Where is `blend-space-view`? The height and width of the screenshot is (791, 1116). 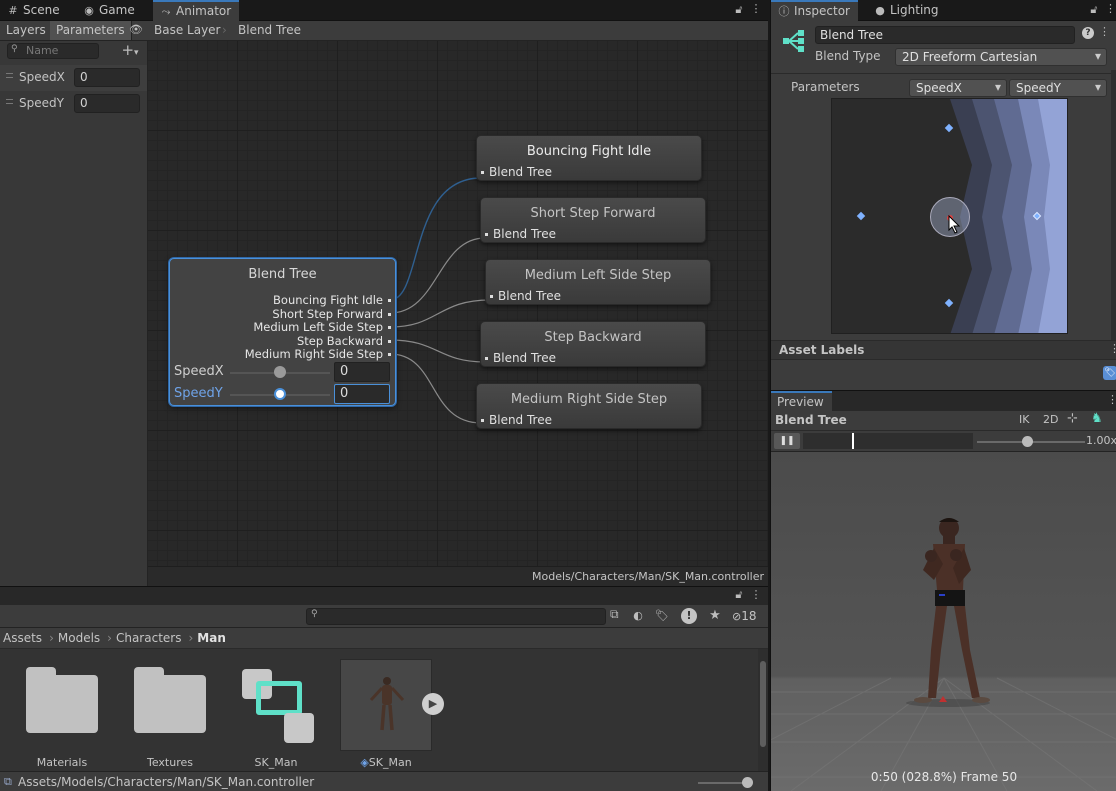
blend-space-view is located at coordinates (949, 216).